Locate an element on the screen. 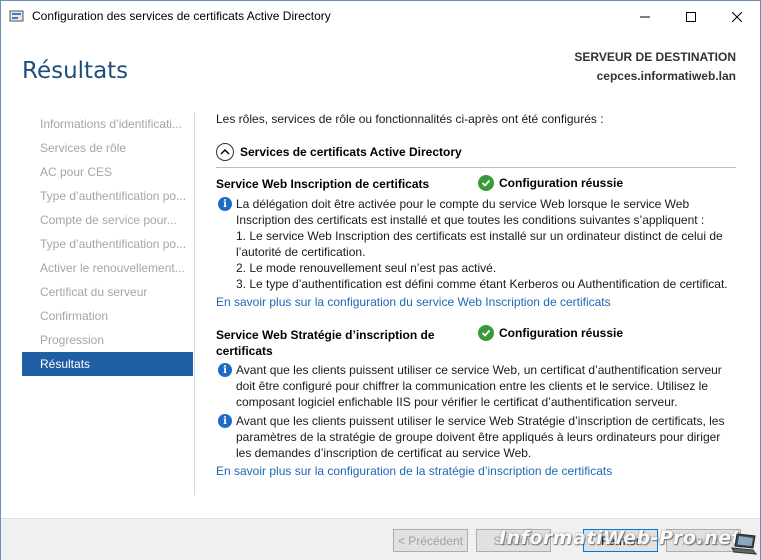 This screenshot has width=761, height=560. maximize-button is located at coordinates (691, 16).